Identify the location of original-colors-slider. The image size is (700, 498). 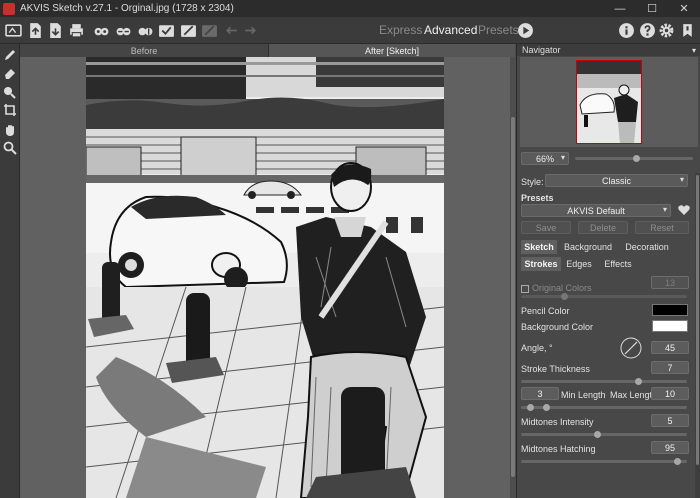
(604, 296).